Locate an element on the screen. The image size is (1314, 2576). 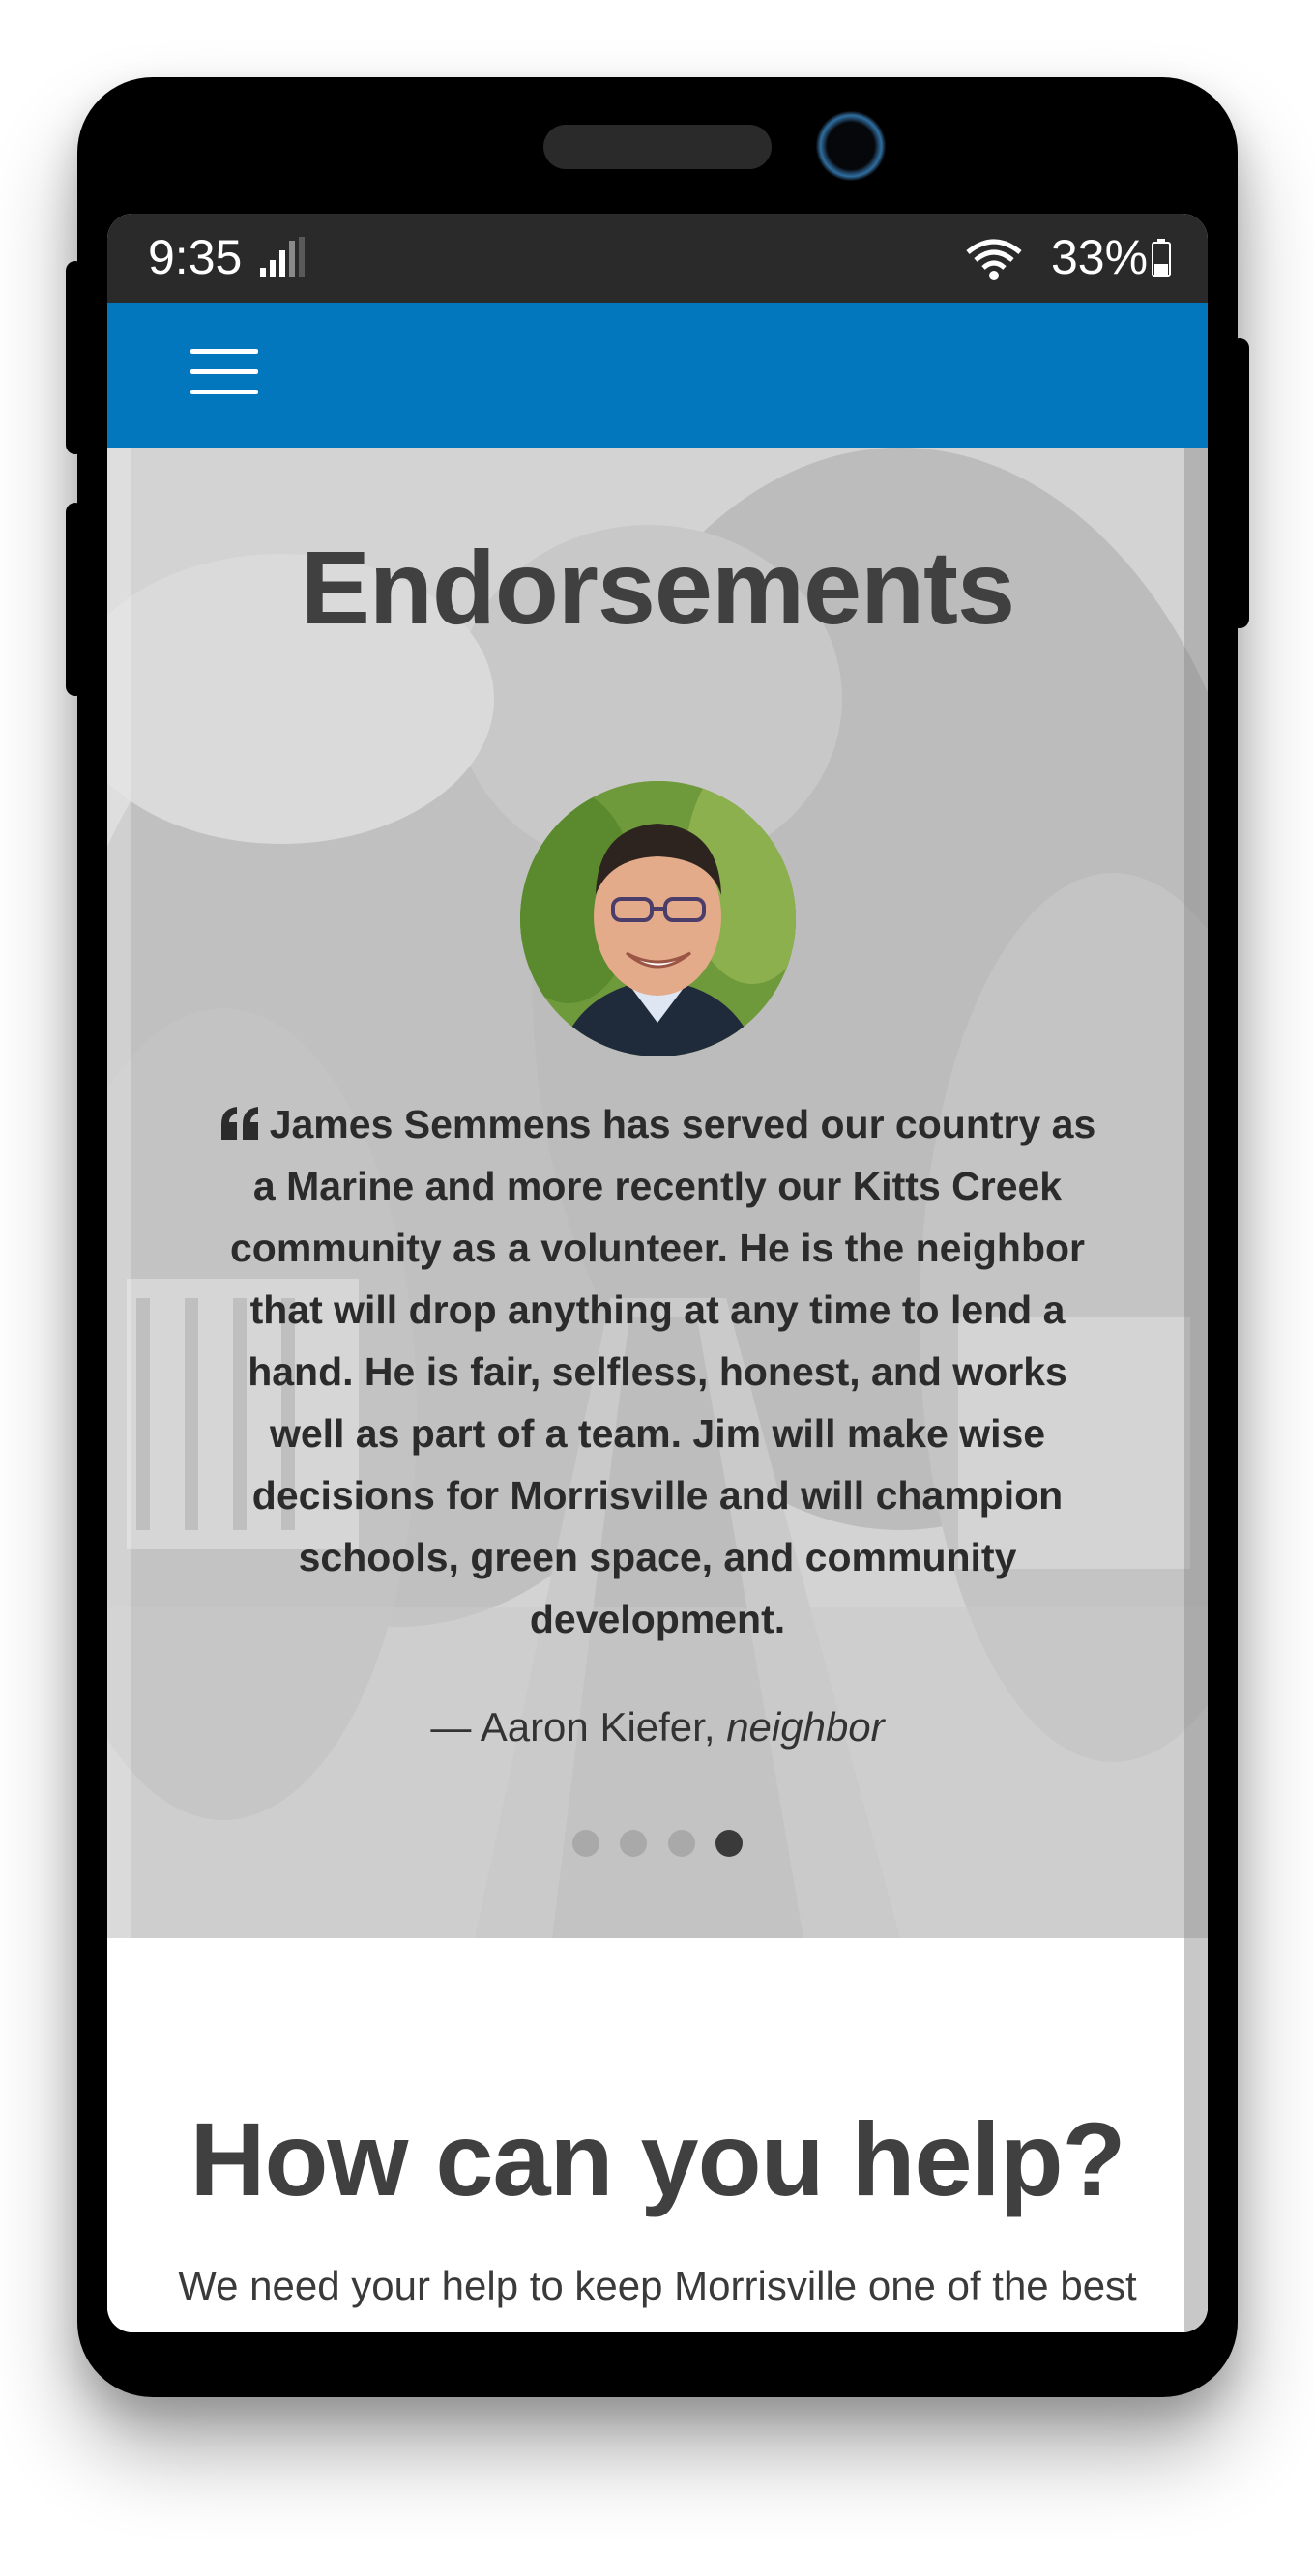
front-camera is located at coordinates (851, 146).